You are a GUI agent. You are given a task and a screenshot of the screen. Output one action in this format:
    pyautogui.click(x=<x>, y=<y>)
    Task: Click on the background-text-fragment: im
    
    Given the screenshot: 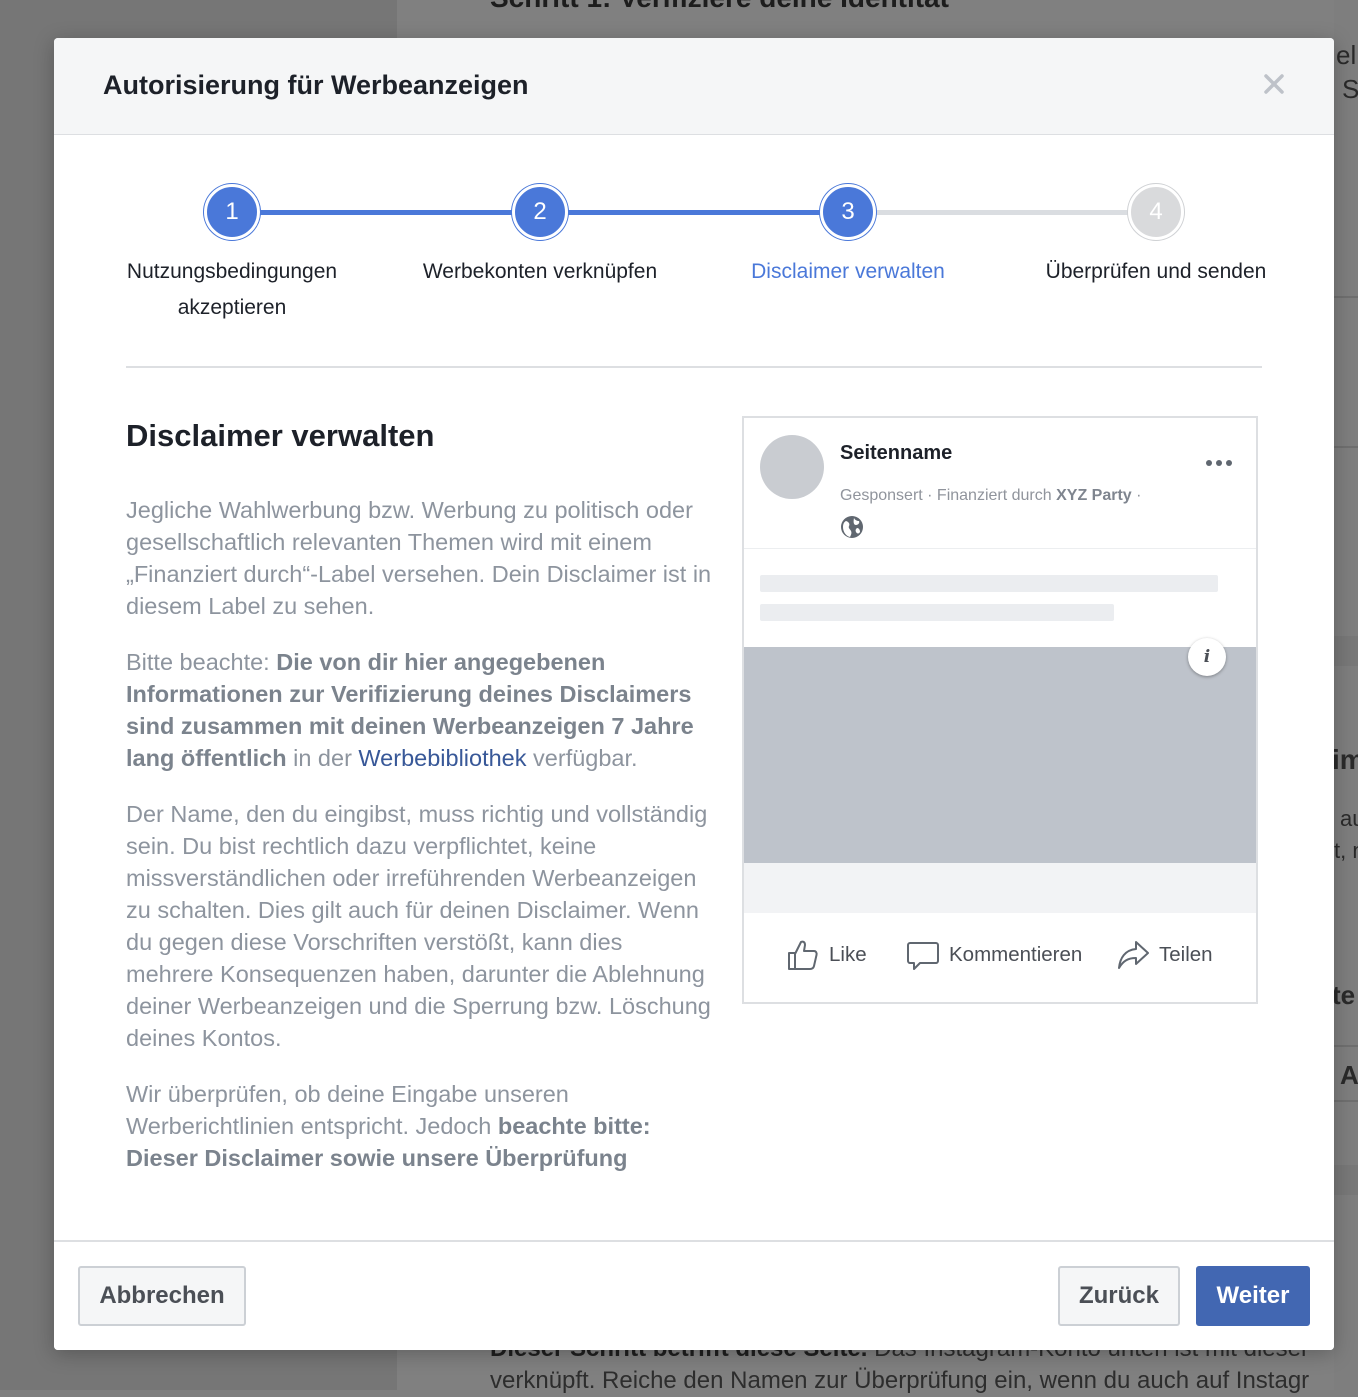 What is the action you would take?
    pyautogui.click(x=1345, y=759)
    